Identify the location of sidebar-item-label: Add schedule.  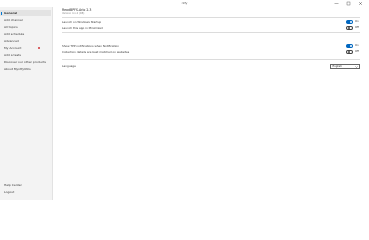
(14, 34).